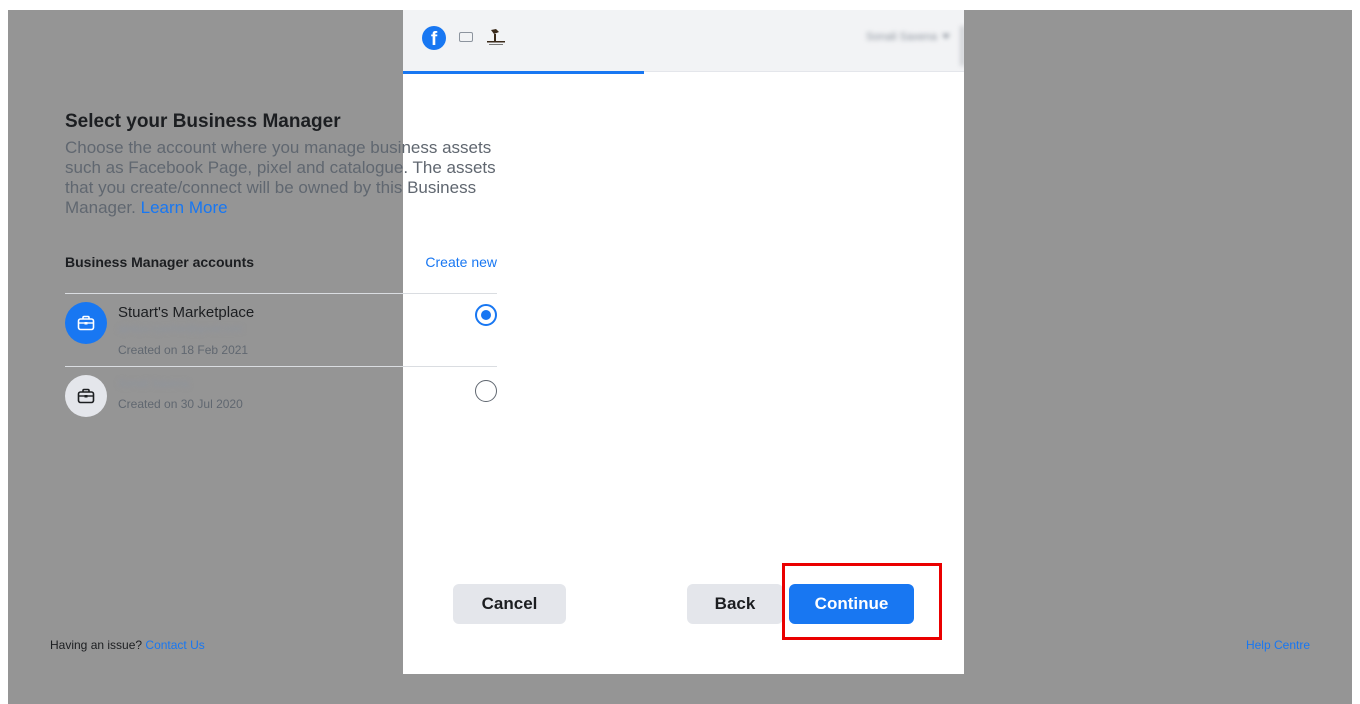 The image size is (1360, 704). What do you see at coordinates (281, 263) in the screenshot?
I see `accounts-list-header: Business Manager accounts Create new` at bounding box center [281, 263].